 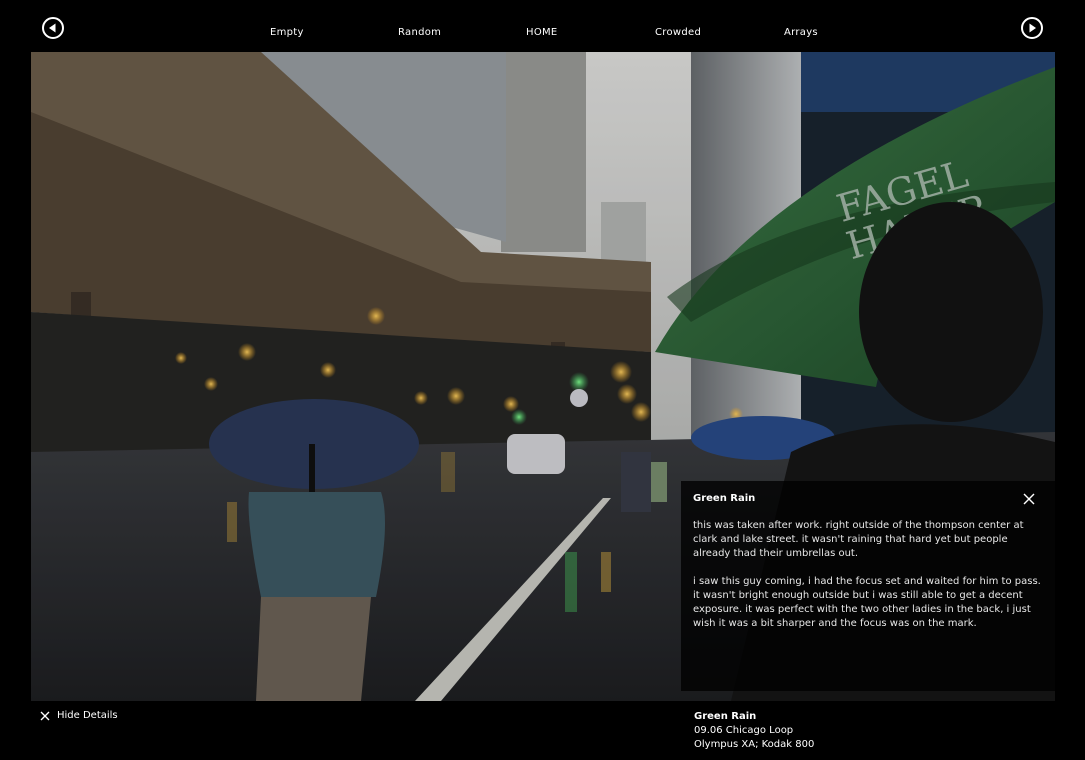 I want to click on hide-details-button: Hide Details, so click(x=79, y=715).